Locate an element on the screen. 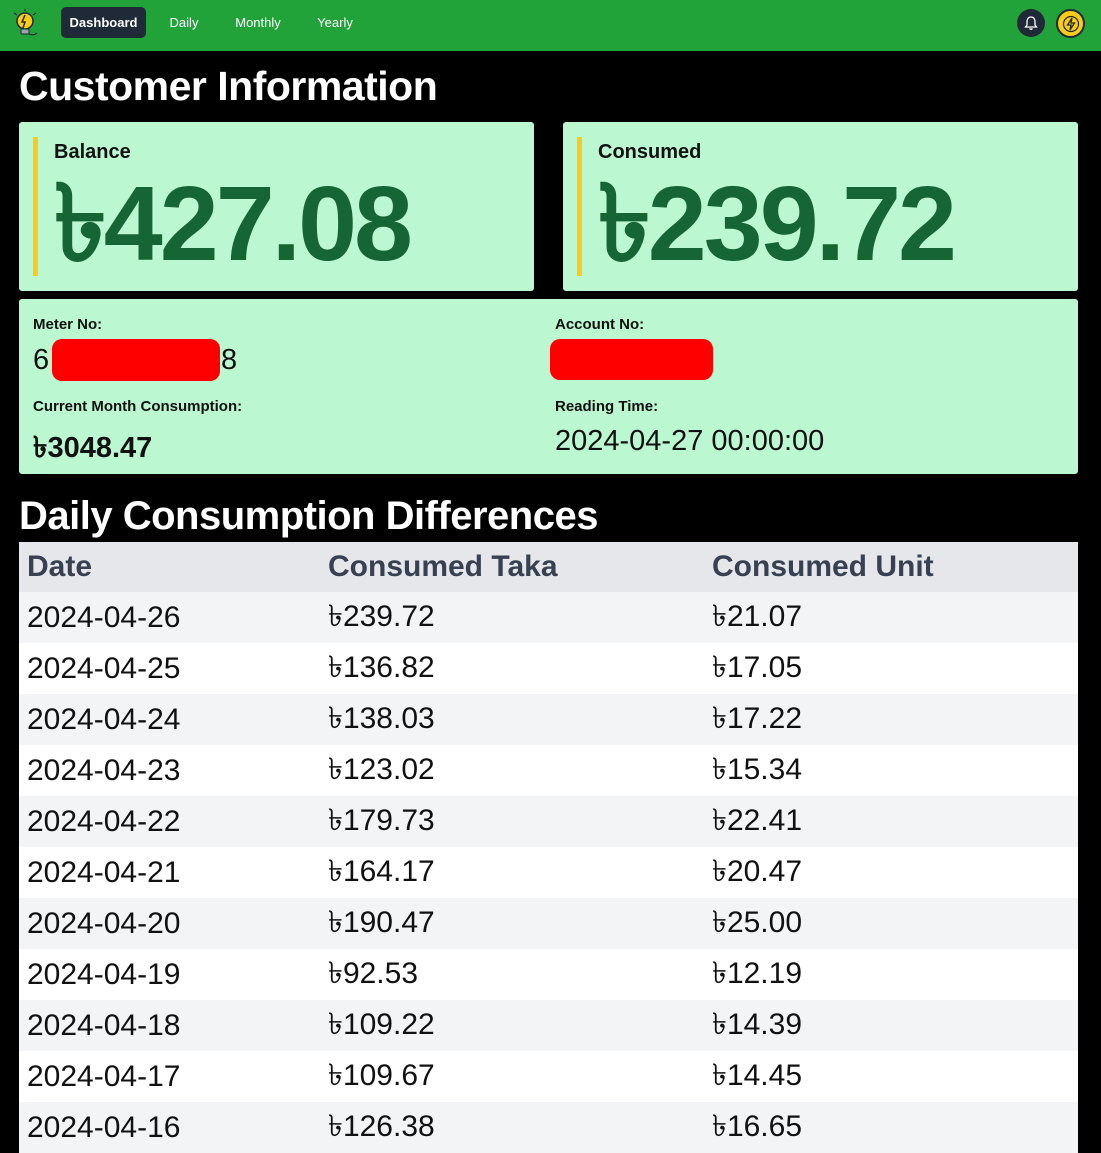 Image resolution: width=1101 pixels, height=1153 pixels. cell-consumed-unit: ৳22.41 is located at coordinates (891, 821).